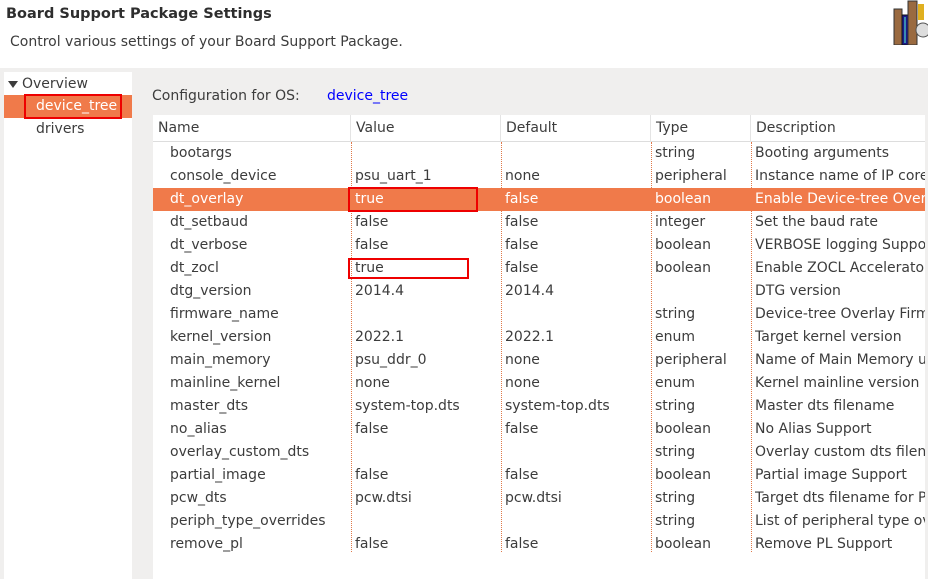  Describe the element at coordinates (60, 129) in the screenshot. I see `tree-item-drivers: drivers` at that location.